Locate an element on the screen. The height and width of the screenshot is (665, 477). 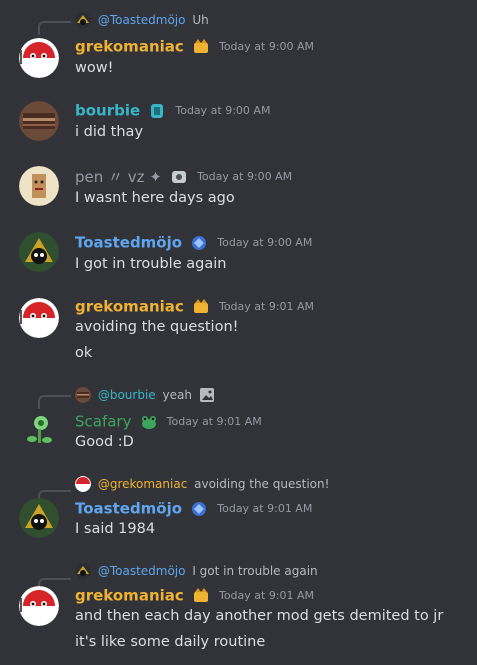
reply-preview: @Toastedmöjo I got in trouble again is located at coordinates (196, 571).